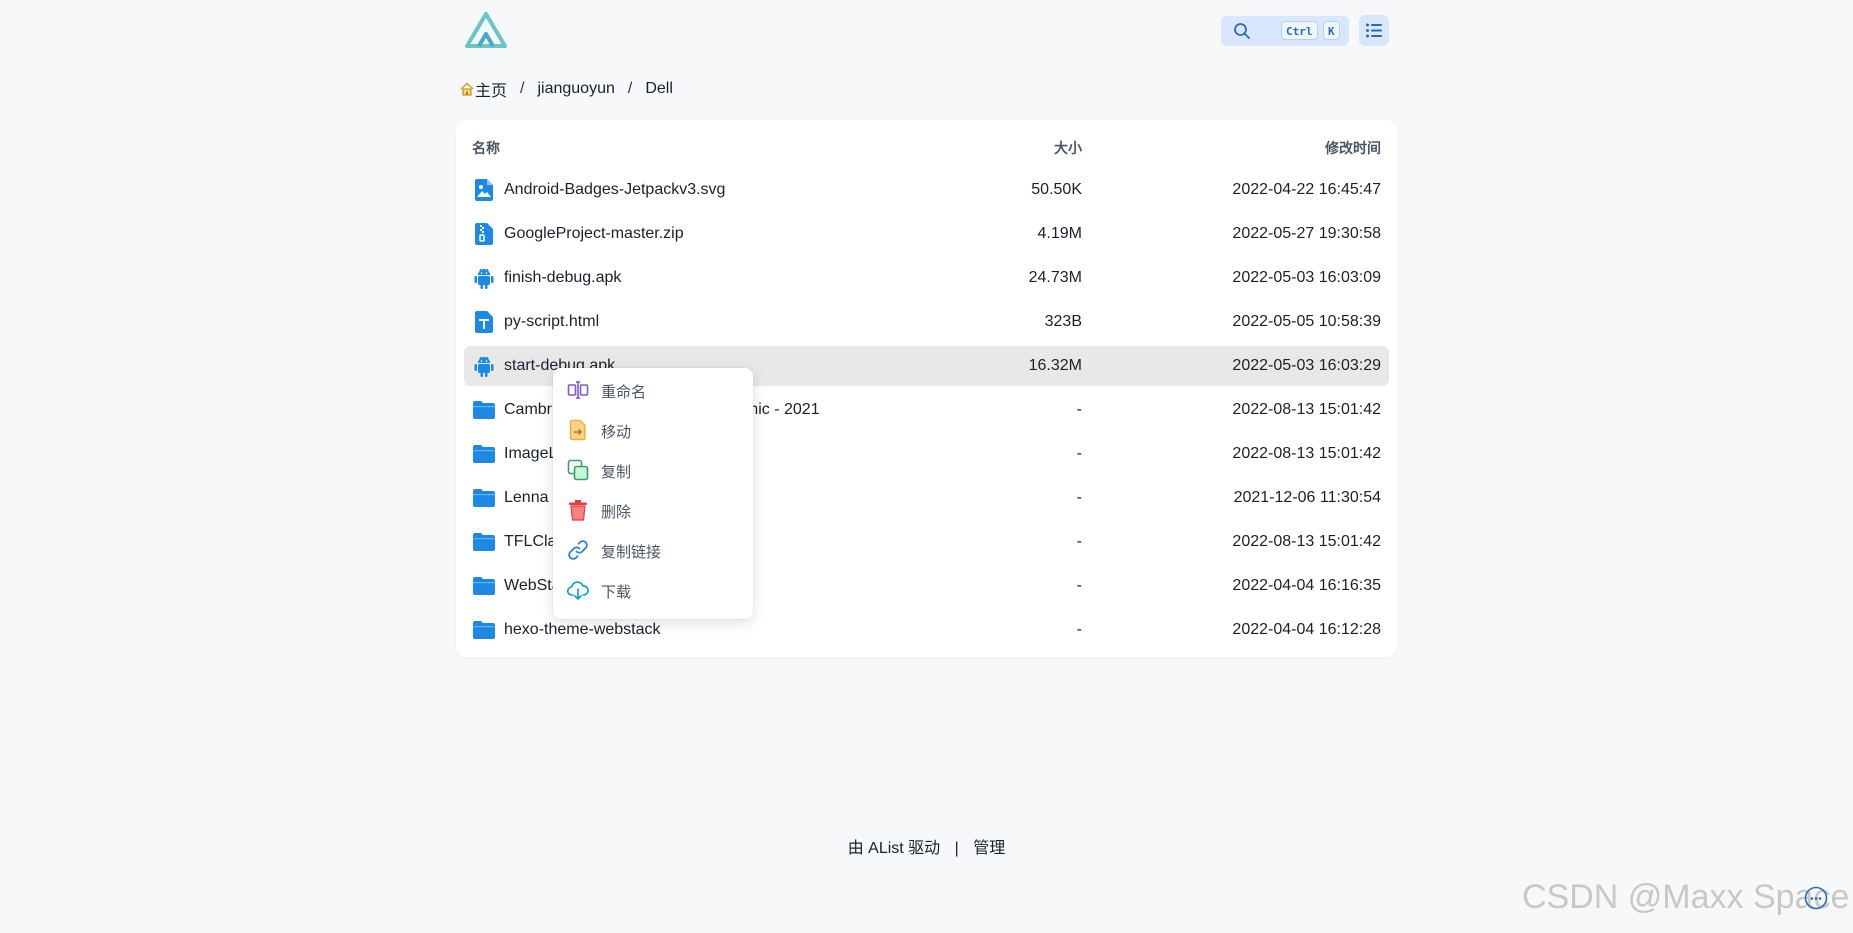 The image size is (1853, 933). Describe the element at coordinates (616, 432) in the screenshot. I see `menu-item-label: 移动` at that location.